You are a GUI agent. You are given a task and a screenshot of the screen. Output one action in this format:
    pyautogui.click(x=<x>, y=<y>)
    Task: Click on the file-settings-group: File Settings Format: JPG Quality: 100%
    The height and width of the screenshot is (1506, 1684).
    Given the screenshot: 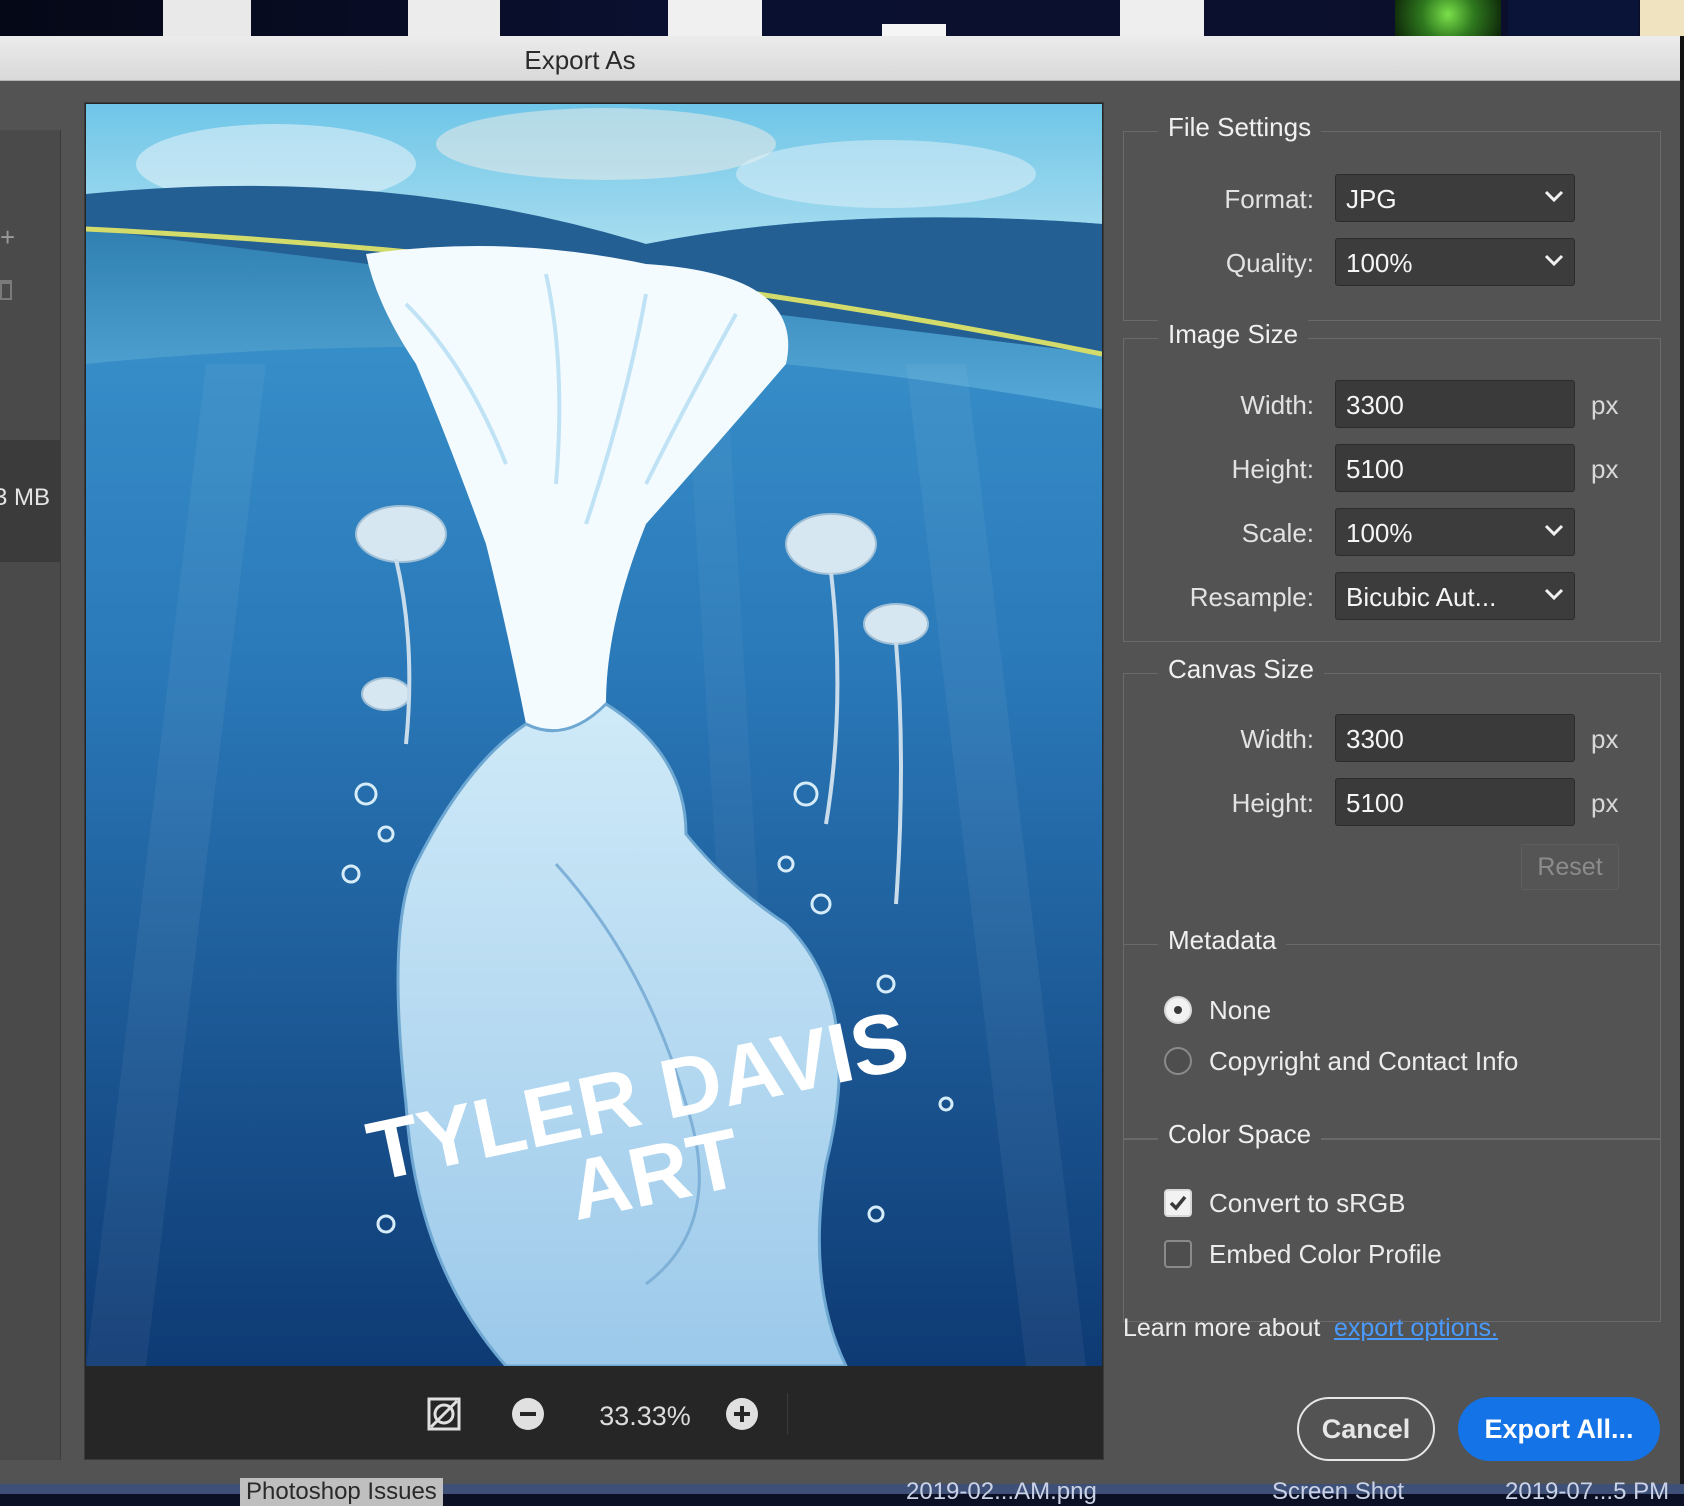 What is the action you would take?
    pyautogui.click(x=1392, y=216)
    